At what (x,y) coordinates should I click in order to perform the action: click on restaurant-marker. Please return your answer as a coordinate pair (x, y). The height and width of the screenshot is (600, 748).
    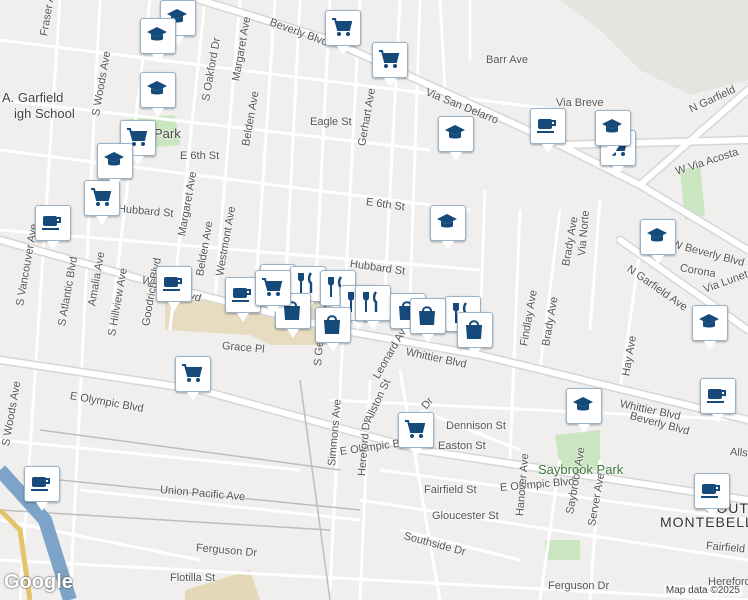
    Looking at the image, I should click on (373, 307).